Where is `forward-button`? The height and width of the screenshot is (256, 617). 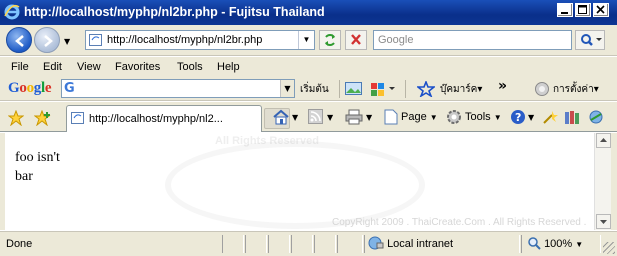 forward-button is located at coordinates (47, 40).